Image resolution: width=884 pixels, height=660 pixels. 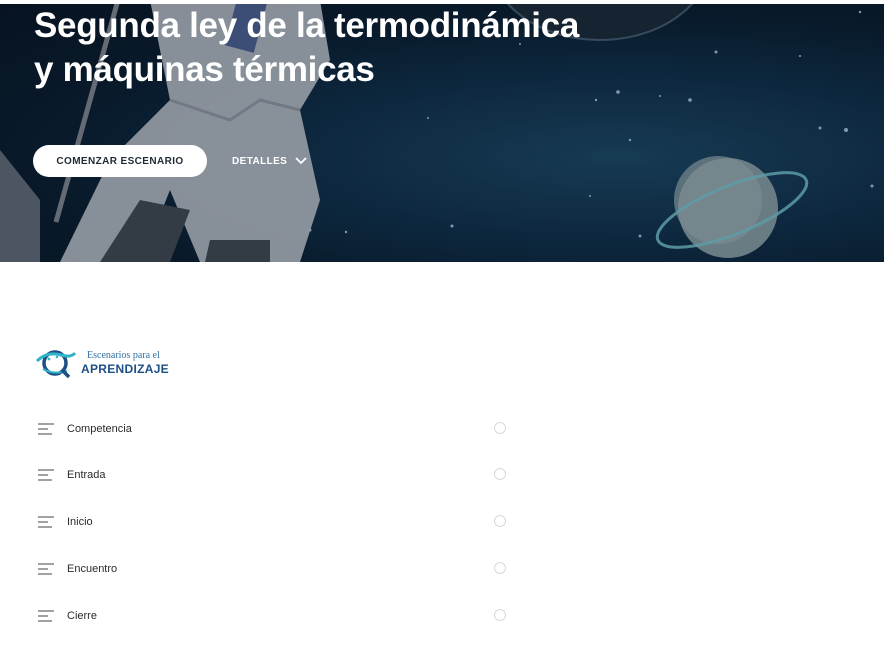 What do you see at coordinates (260, 161) in the screenshot?
I see `details-label: DETALLES` at bounding box center [260, 161].